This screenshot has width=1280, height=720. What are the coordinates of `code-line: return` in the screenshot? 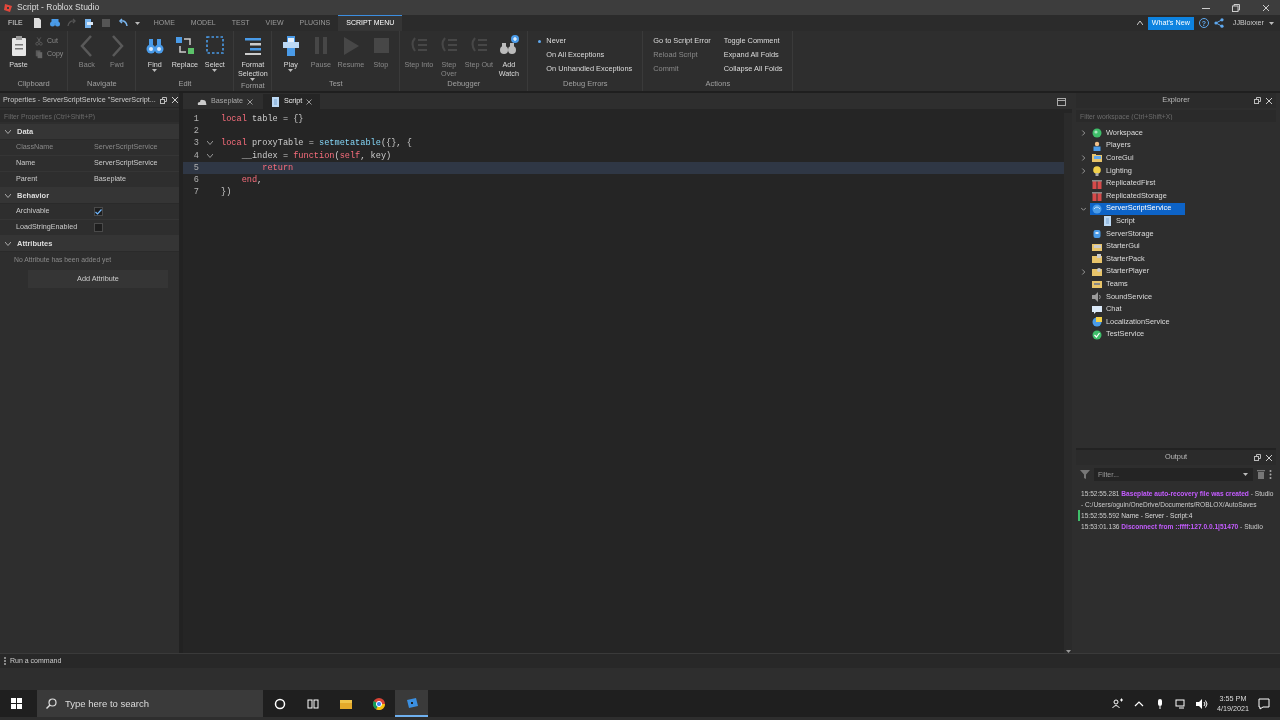 It's located at (277, 167).